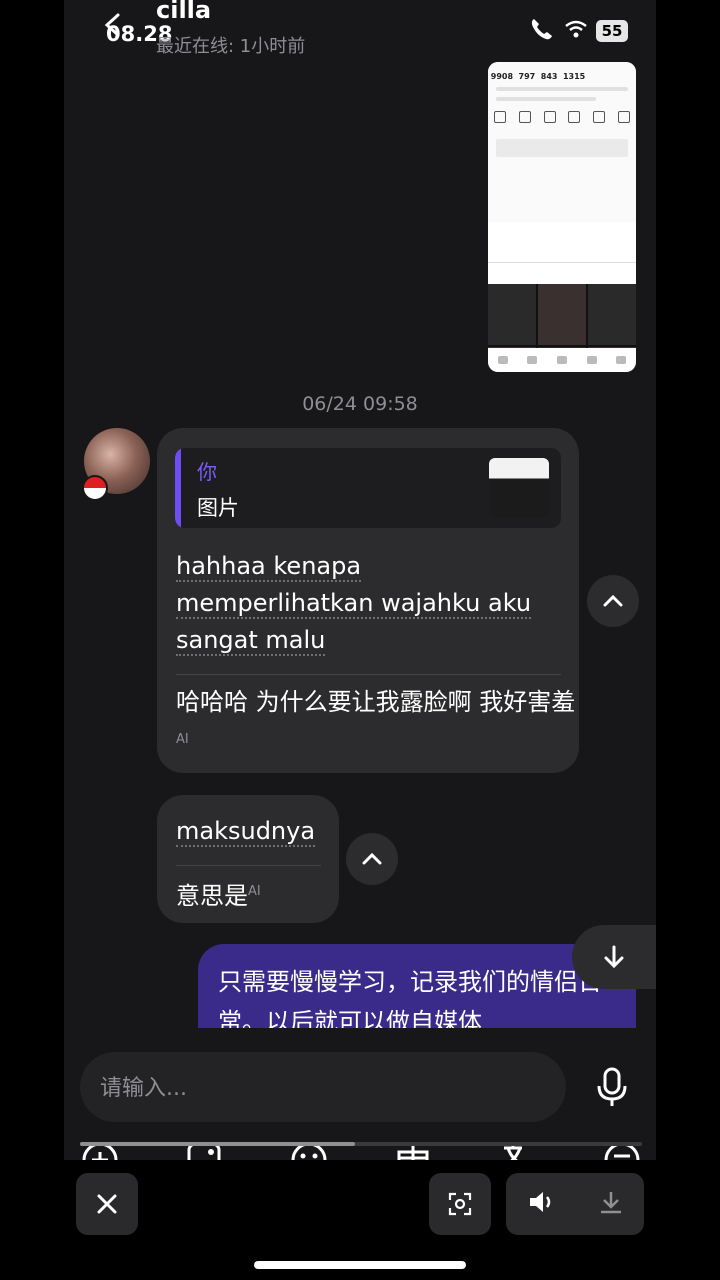 The image size is (720, 1280). I want to click on last-seen-status: 最近在线: 1小时前, so click(231, 46).